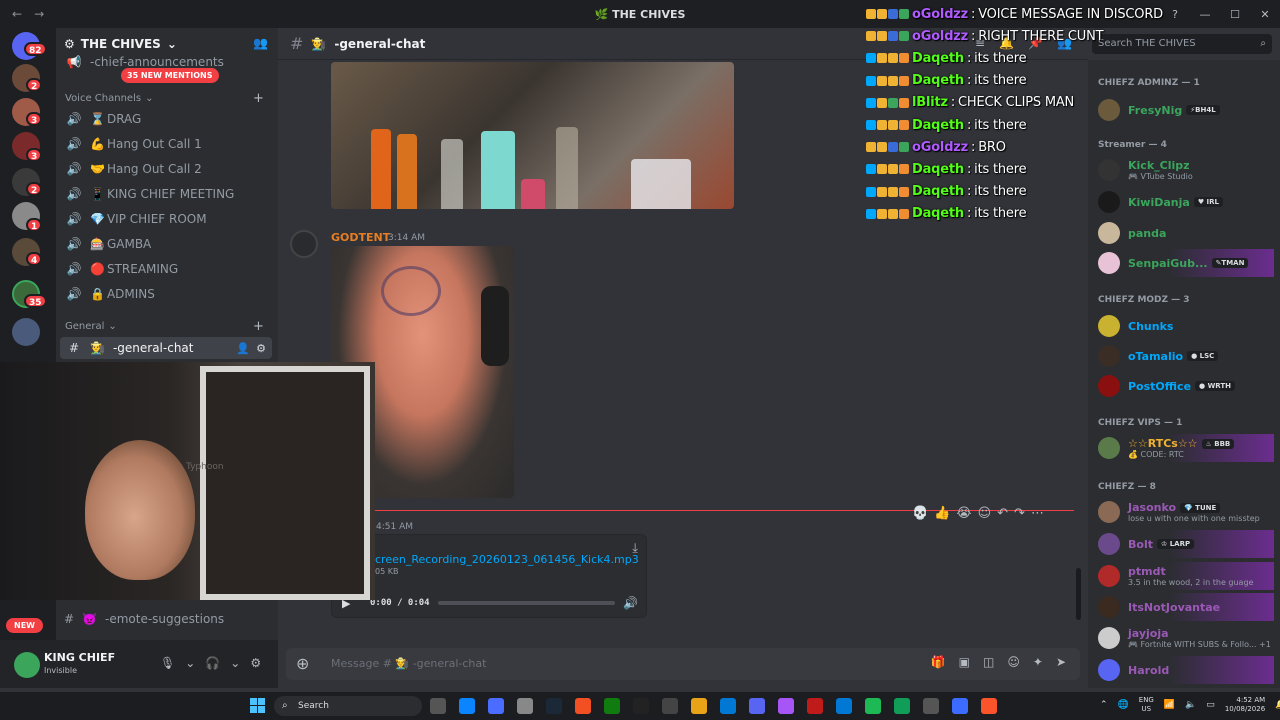 This screenshot has width=1280, height=720. What do you see at coordinates (630, 603) in the screenshot?
I see `volume-icon: 🔊` at bounding box center [630, 603].